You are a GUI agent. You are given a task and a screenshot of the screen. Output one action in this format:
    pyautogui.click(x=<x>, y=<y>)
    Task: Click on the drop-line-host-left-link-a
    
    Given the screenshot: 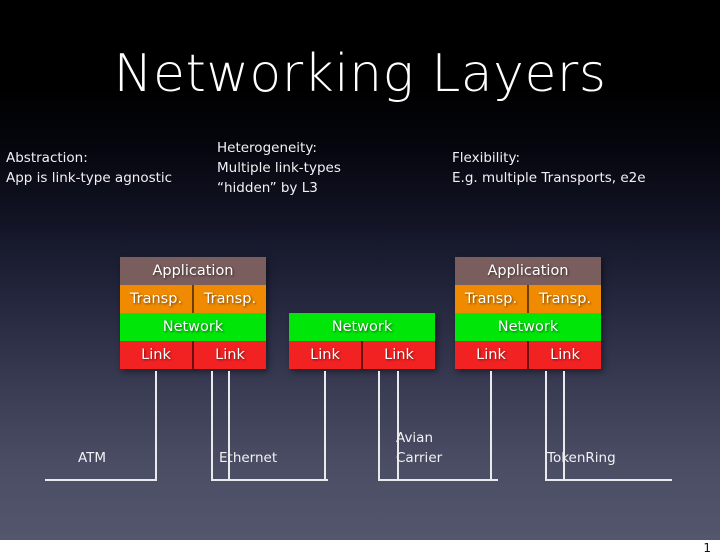 What is the action you would take?
    pyautogui.click(x=156, y=426)
    